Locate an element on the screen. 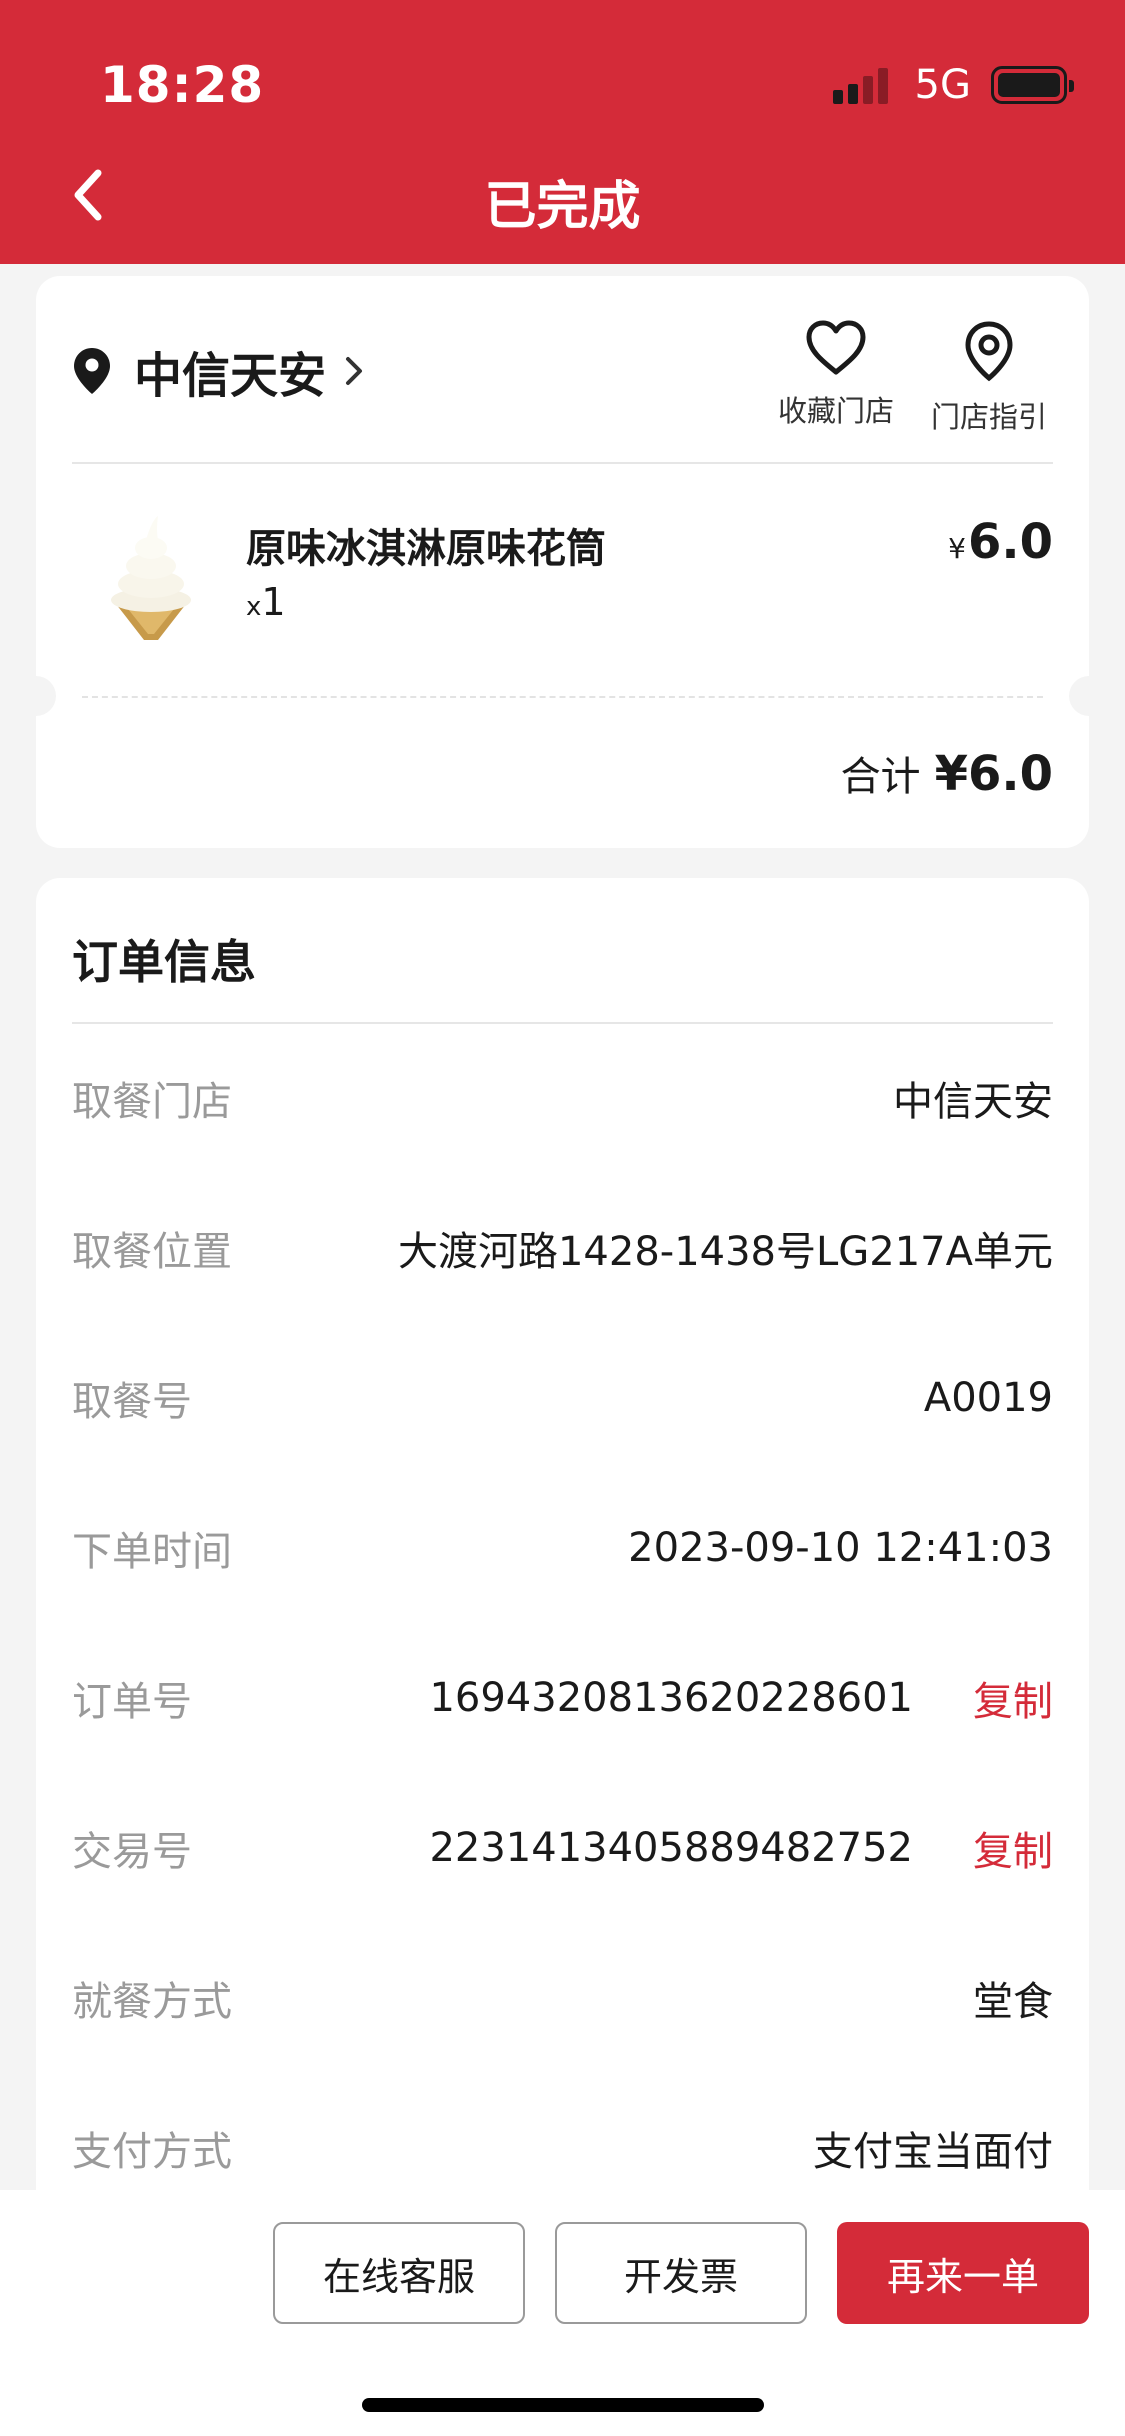  info-row-pickup-location: 取餐位置 大渡河路1428-1438号LG217A单元 is located at coordinates (562, 1248).